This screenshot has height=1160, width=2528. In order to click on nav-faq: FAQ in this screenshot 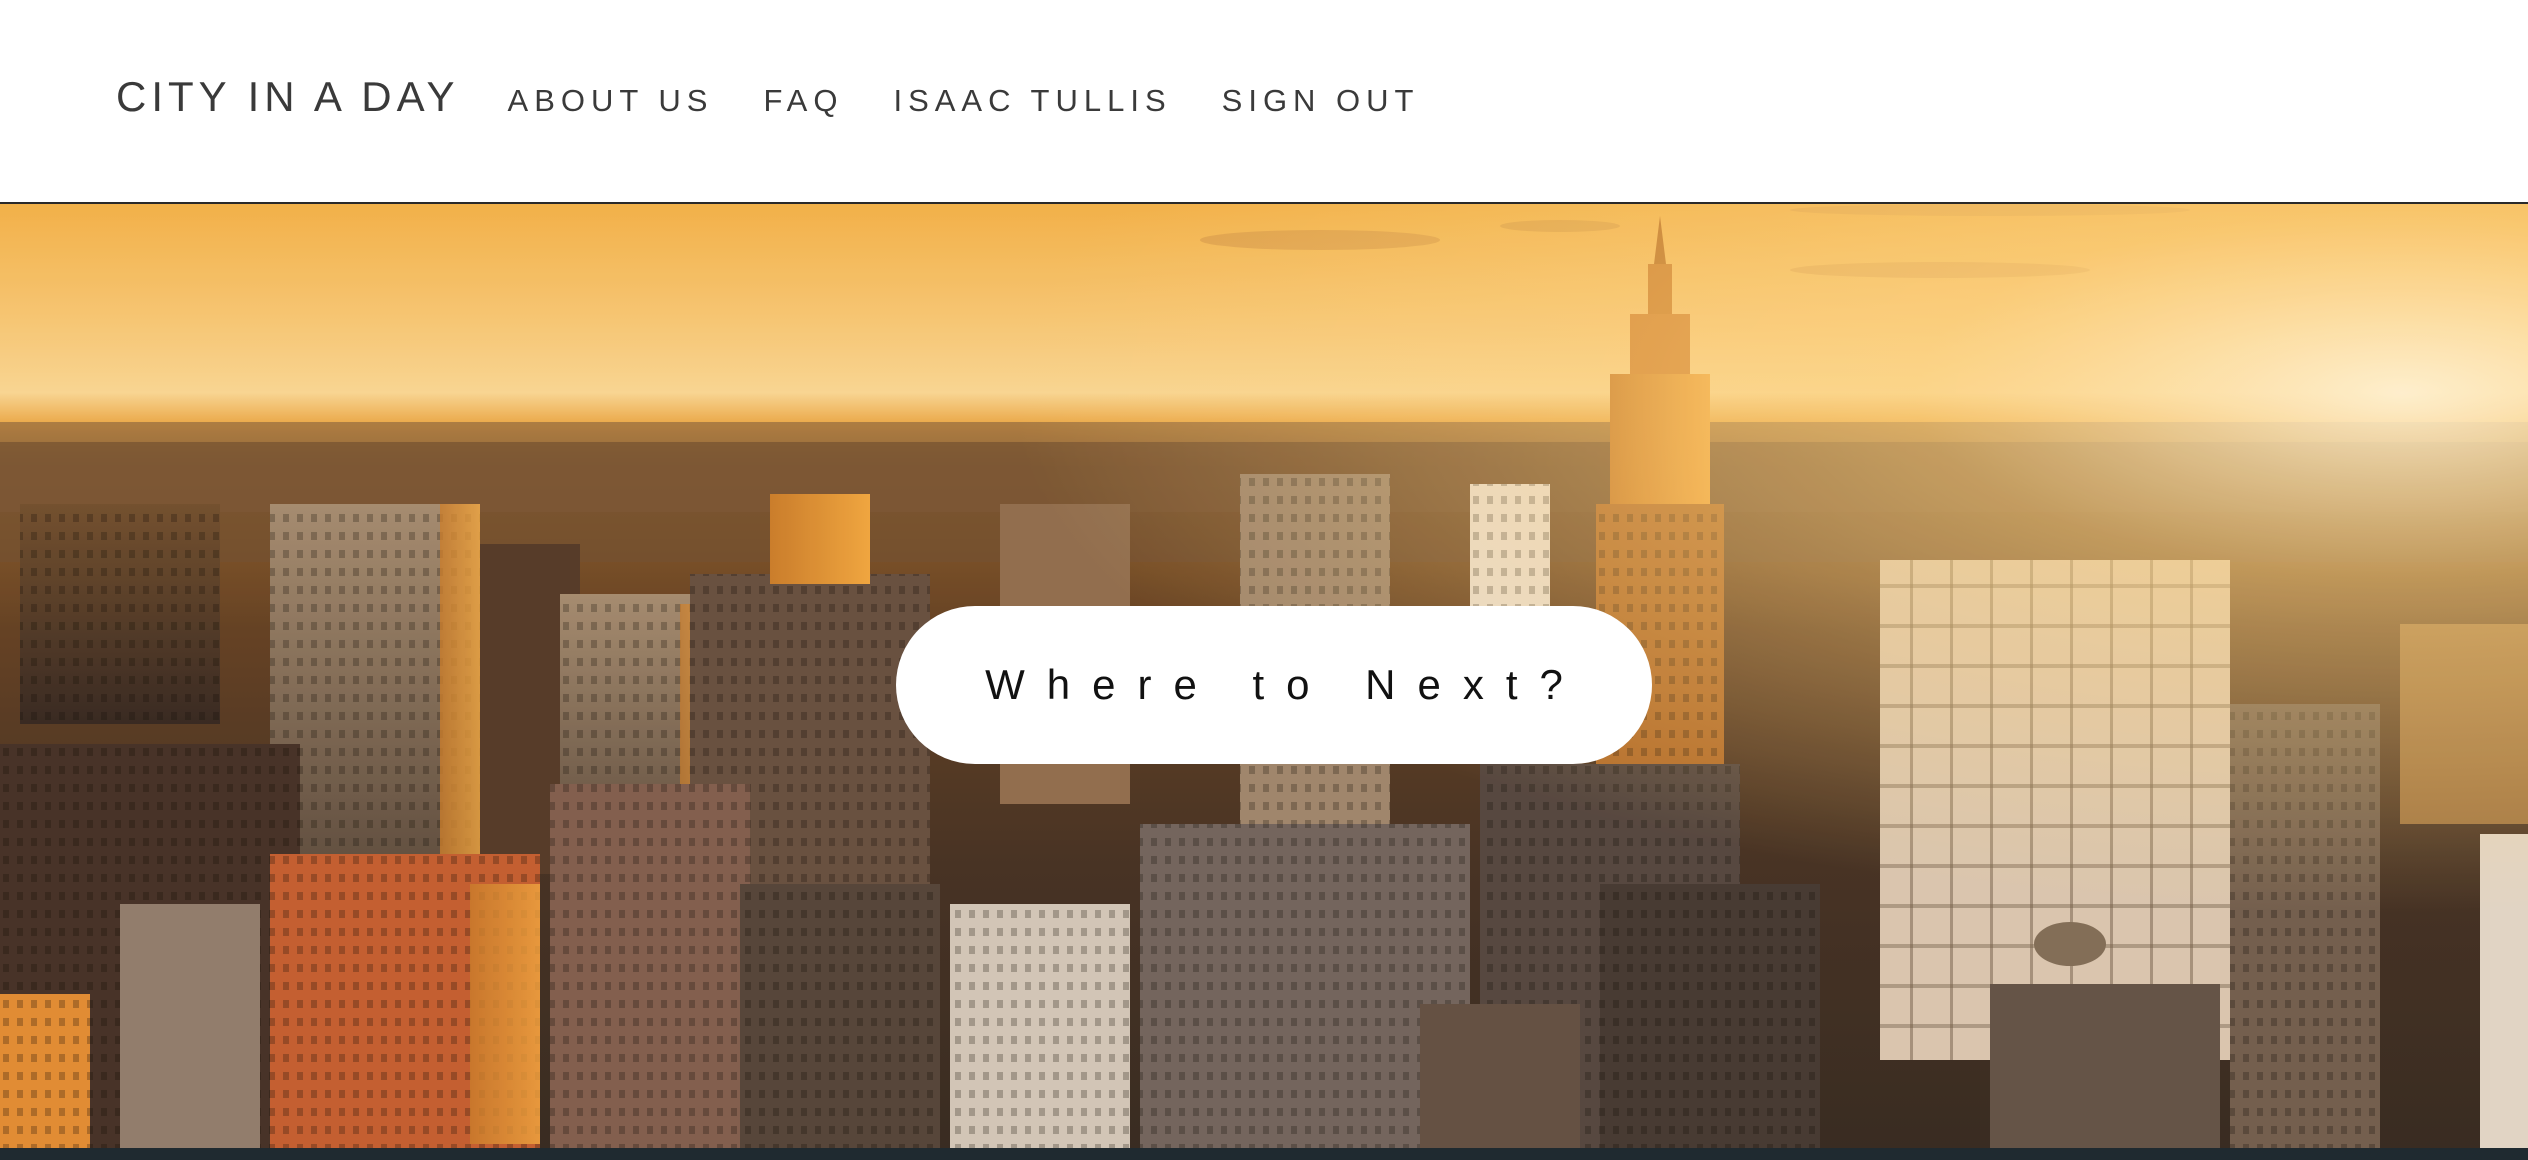, I will do `click(803, 101)`.